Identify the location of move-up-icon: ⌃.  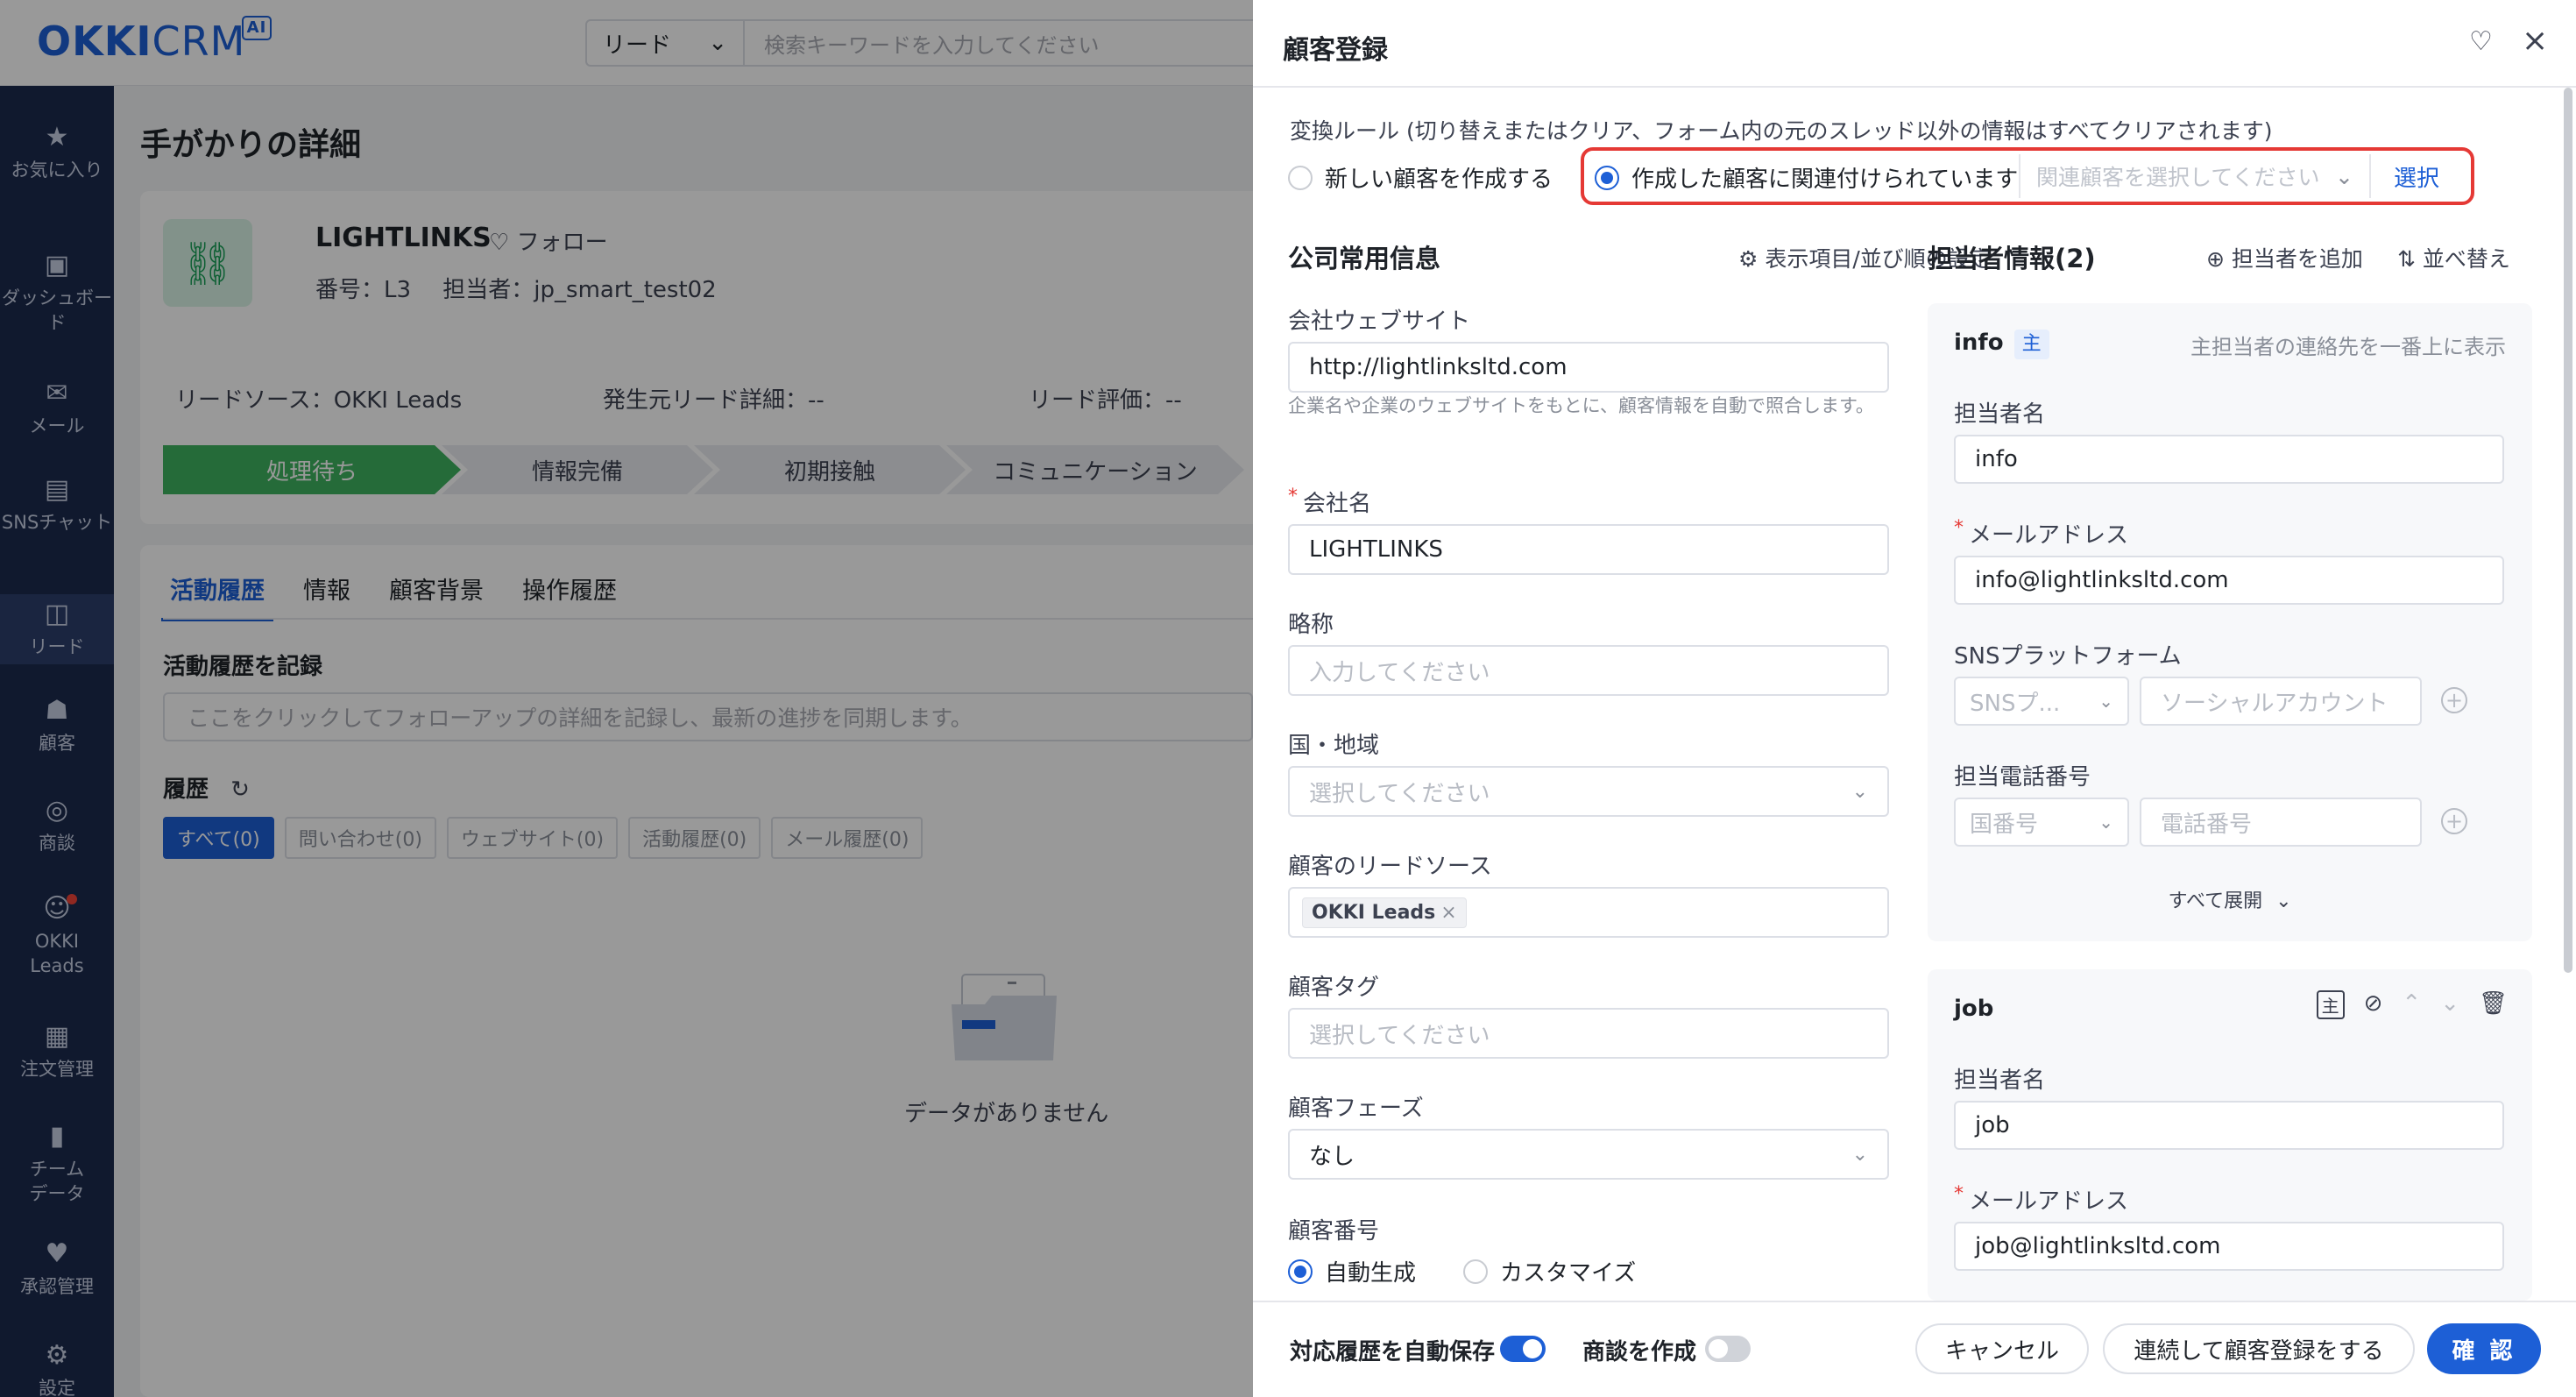
(2411, 1004).